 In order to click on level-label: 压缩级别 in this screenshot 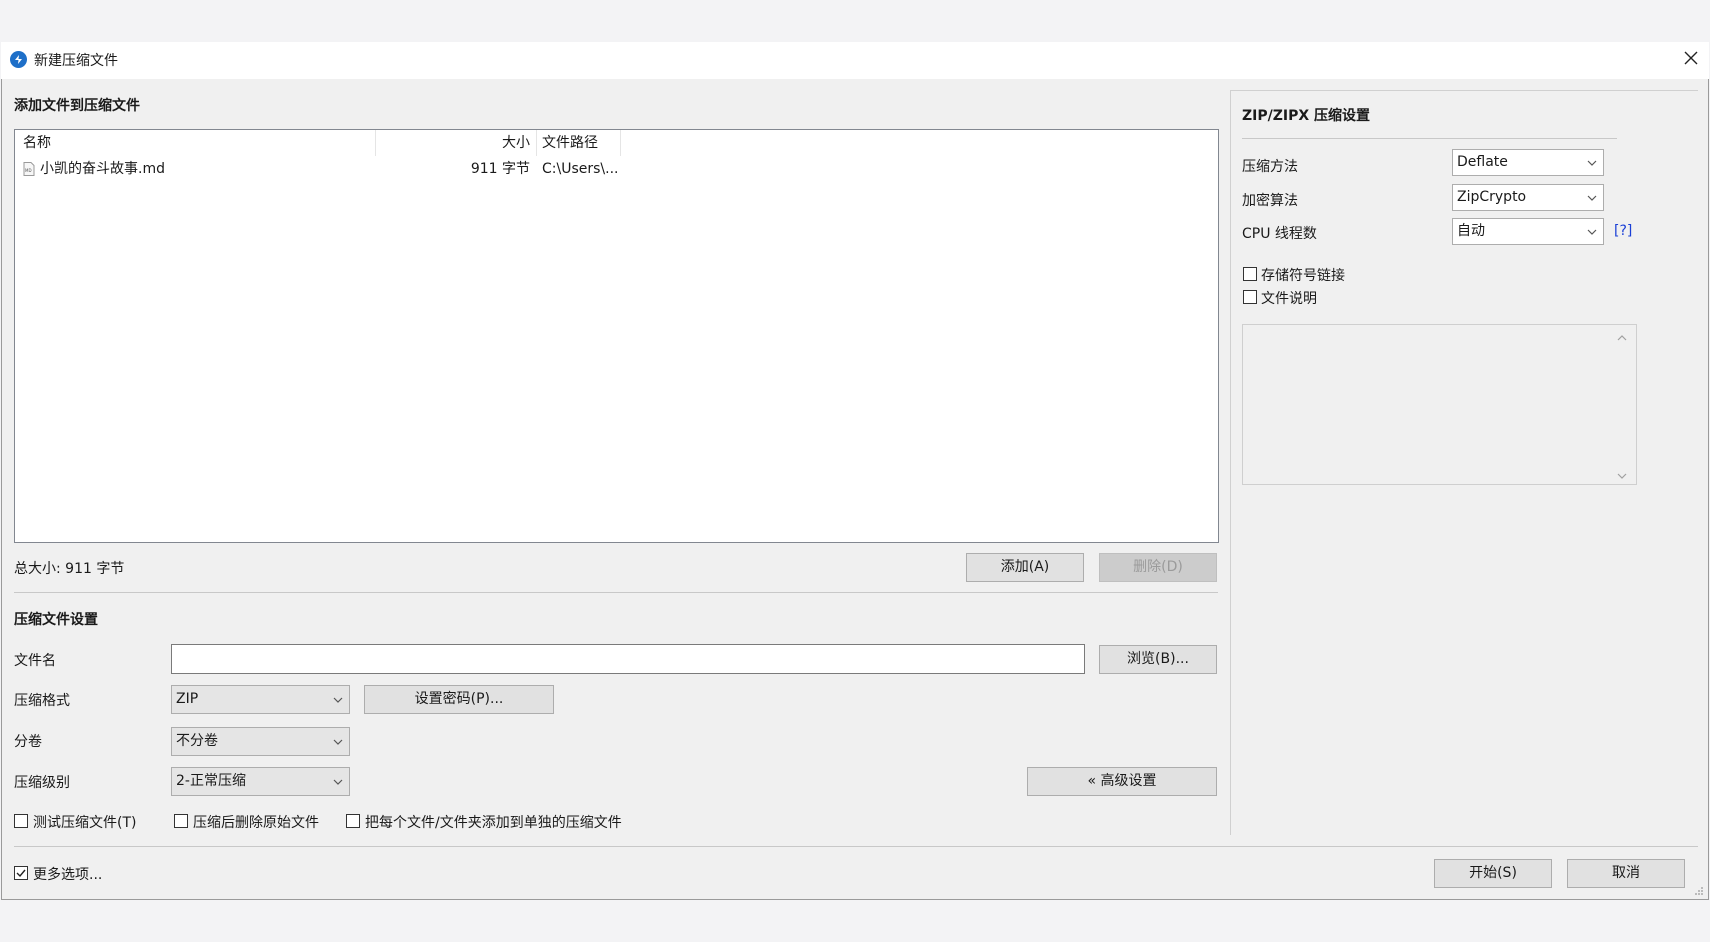, I will do `click(42, 783)`.